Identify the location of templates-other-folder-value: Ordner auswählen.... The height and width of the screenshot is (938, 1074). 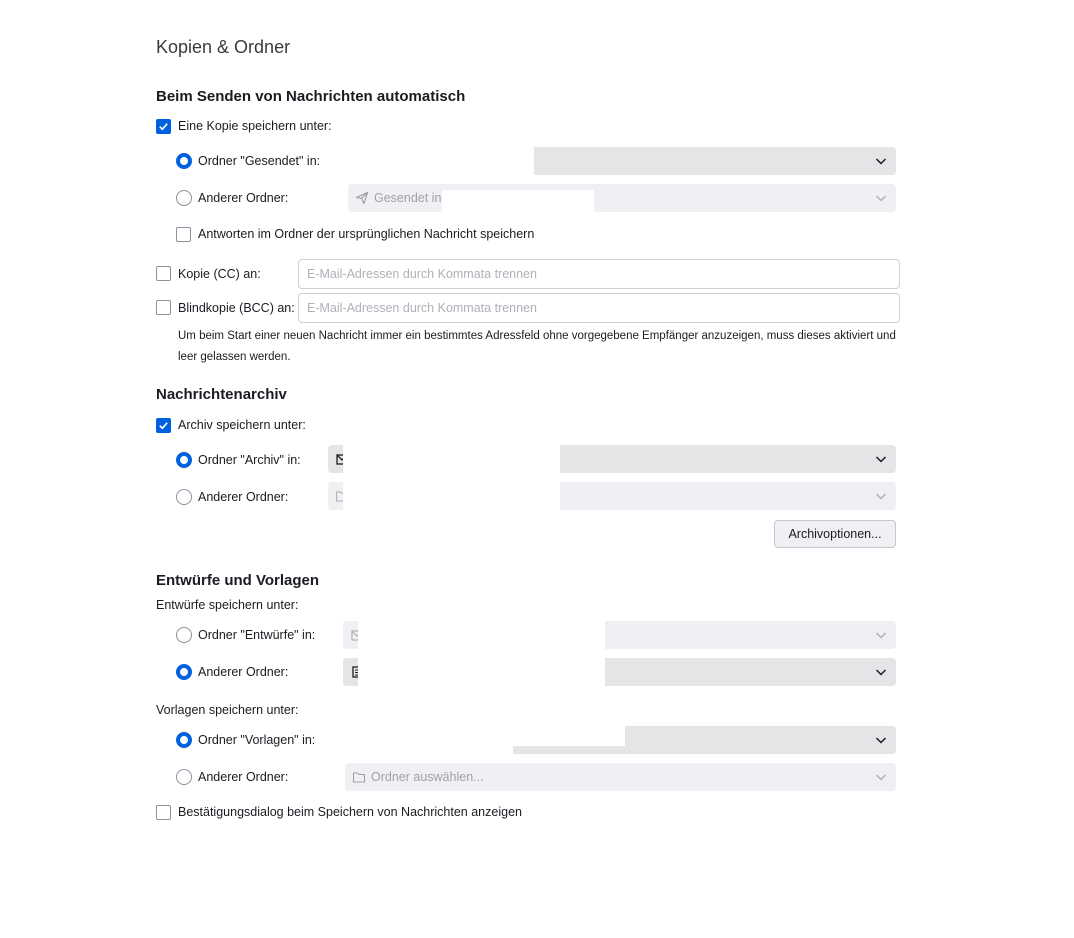
(427, 777).